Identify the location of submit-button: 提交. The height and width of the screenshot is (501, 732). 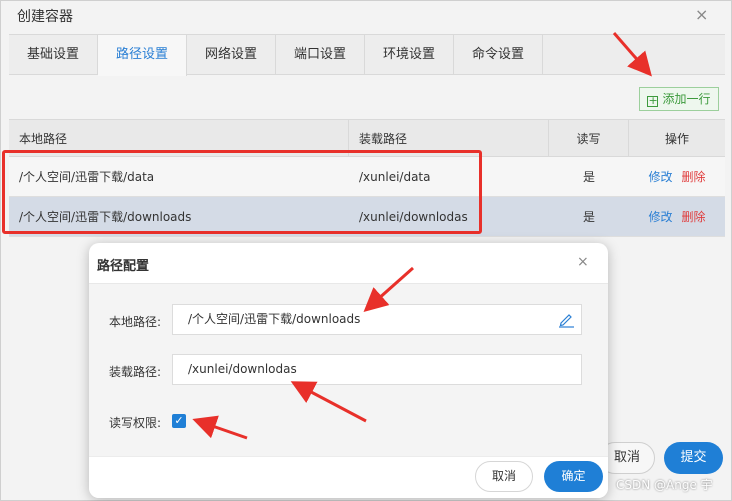
(693, 458).